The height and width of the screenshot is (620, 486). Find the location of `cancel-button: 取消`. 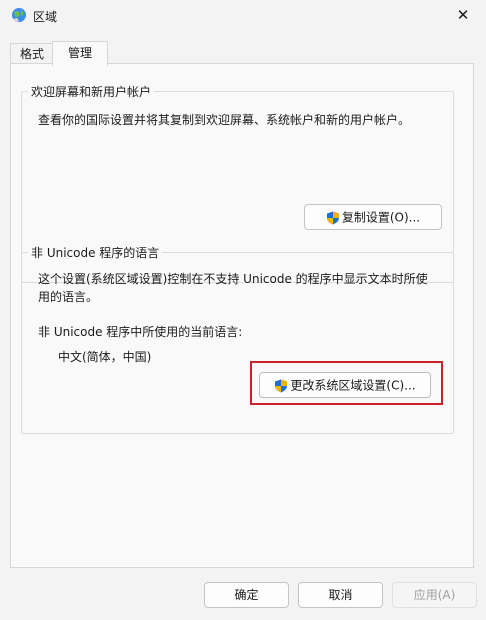

cancel-button: 取消 is located at coordinates (340, 595).